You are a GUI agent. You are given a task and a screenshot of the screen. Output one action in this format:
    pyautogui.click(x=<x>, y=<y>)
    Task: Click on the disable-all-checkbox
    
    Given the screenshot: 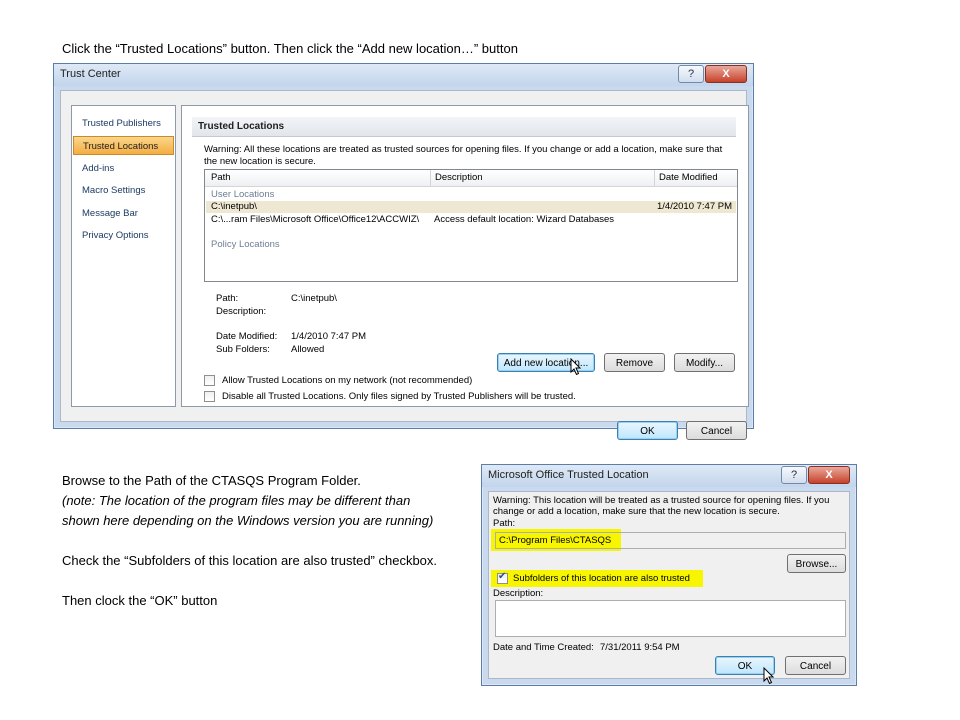 What is the action you would take?
    pyautogui.click(x=209, y=396)
    